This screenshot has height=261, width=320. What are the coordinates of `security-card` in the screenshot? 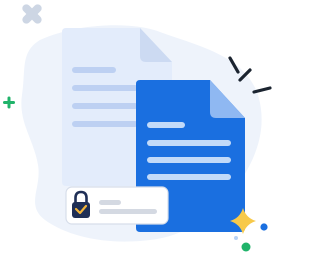 It's located at (117, 205).